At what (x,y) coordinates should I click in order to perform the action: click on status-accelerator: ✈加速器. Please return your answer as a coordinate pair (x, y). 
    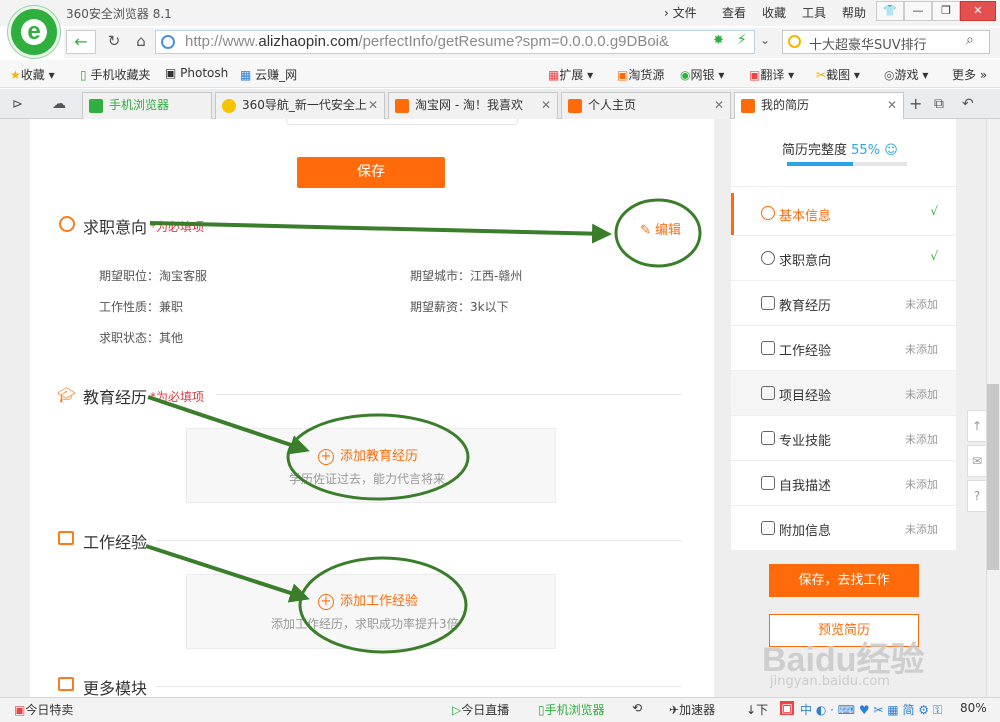
    Looking at the image, I should click on (692, 709).